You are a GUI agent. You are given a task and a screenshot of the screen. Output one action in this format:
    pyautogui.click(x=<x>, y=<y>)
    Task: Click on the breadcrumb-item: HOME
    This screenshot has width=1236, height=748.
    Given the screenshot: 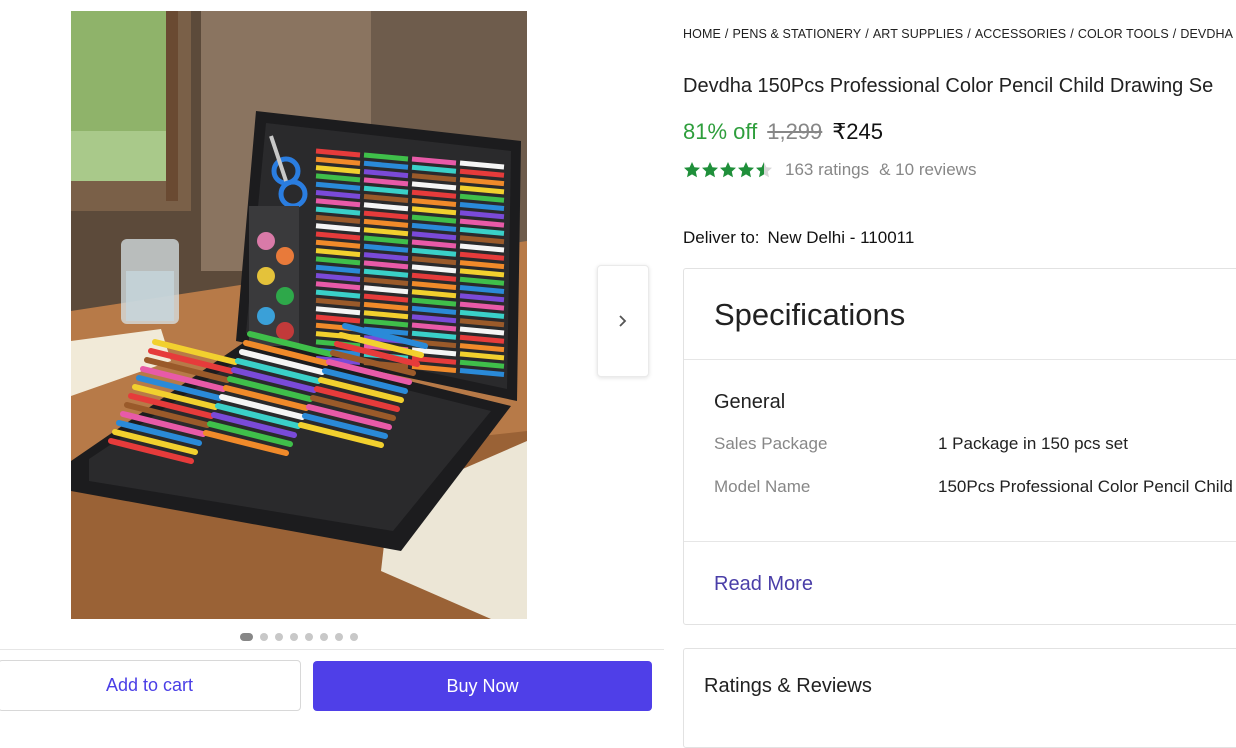 What is the action you would take?
    pyautogui.click(x=702, y=34)
    